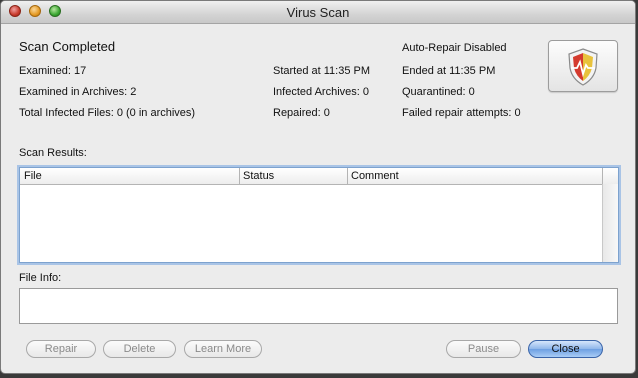 This screenshot has height=378, width=638. I want to click on results-scrollbar, so click(610, 223).